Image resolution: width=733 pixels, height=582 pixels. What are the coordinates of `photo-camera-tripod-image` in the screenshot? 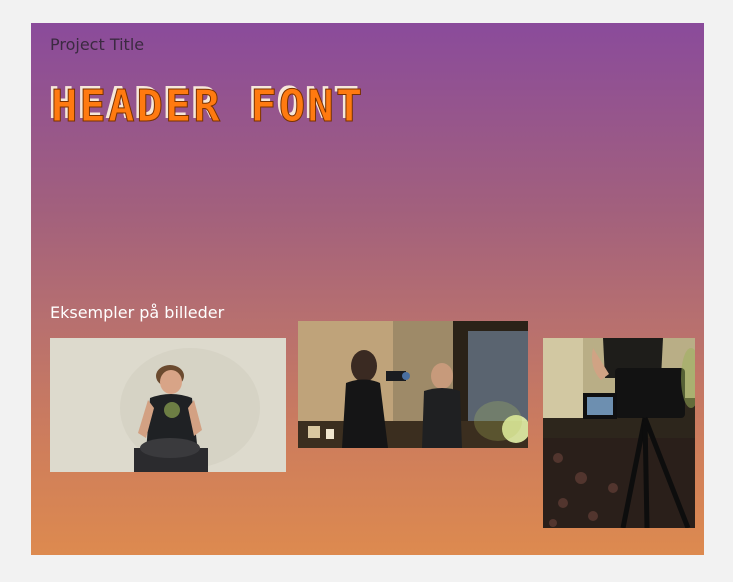 It's located at (619, 433).